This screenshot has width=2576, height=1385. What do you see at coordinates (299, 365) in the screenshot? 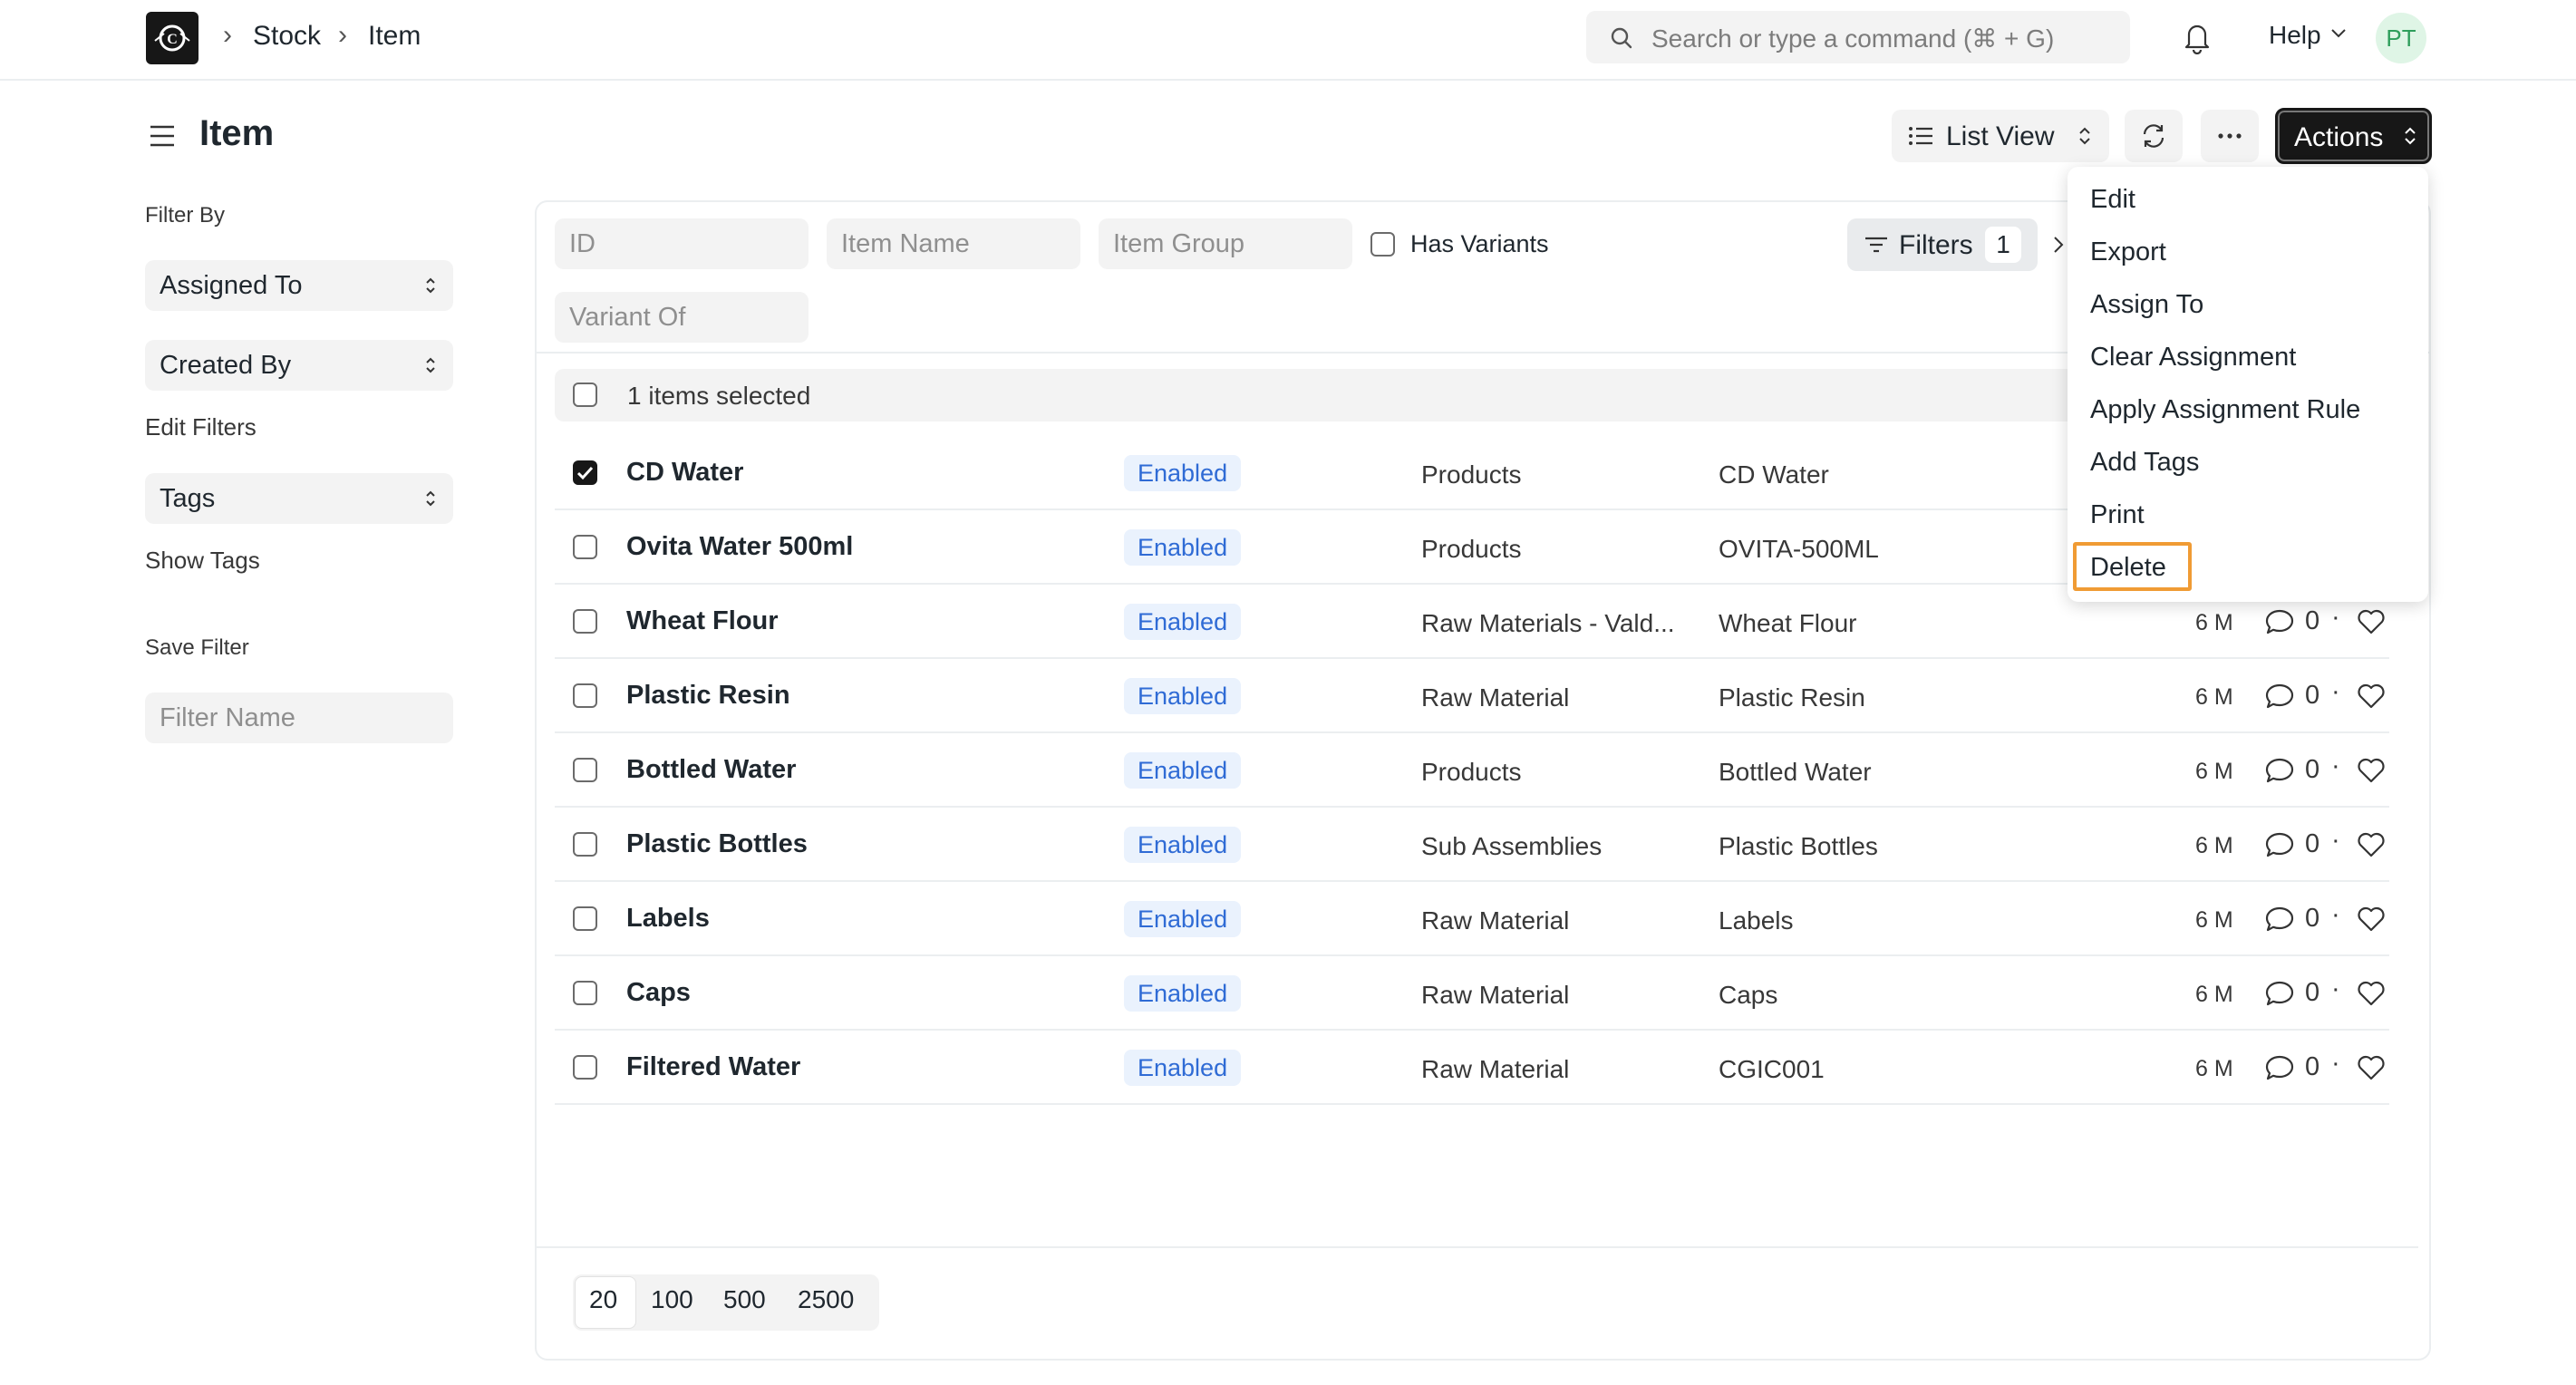
I see `created-by-select: Created By` at bounding box center [299, 365].